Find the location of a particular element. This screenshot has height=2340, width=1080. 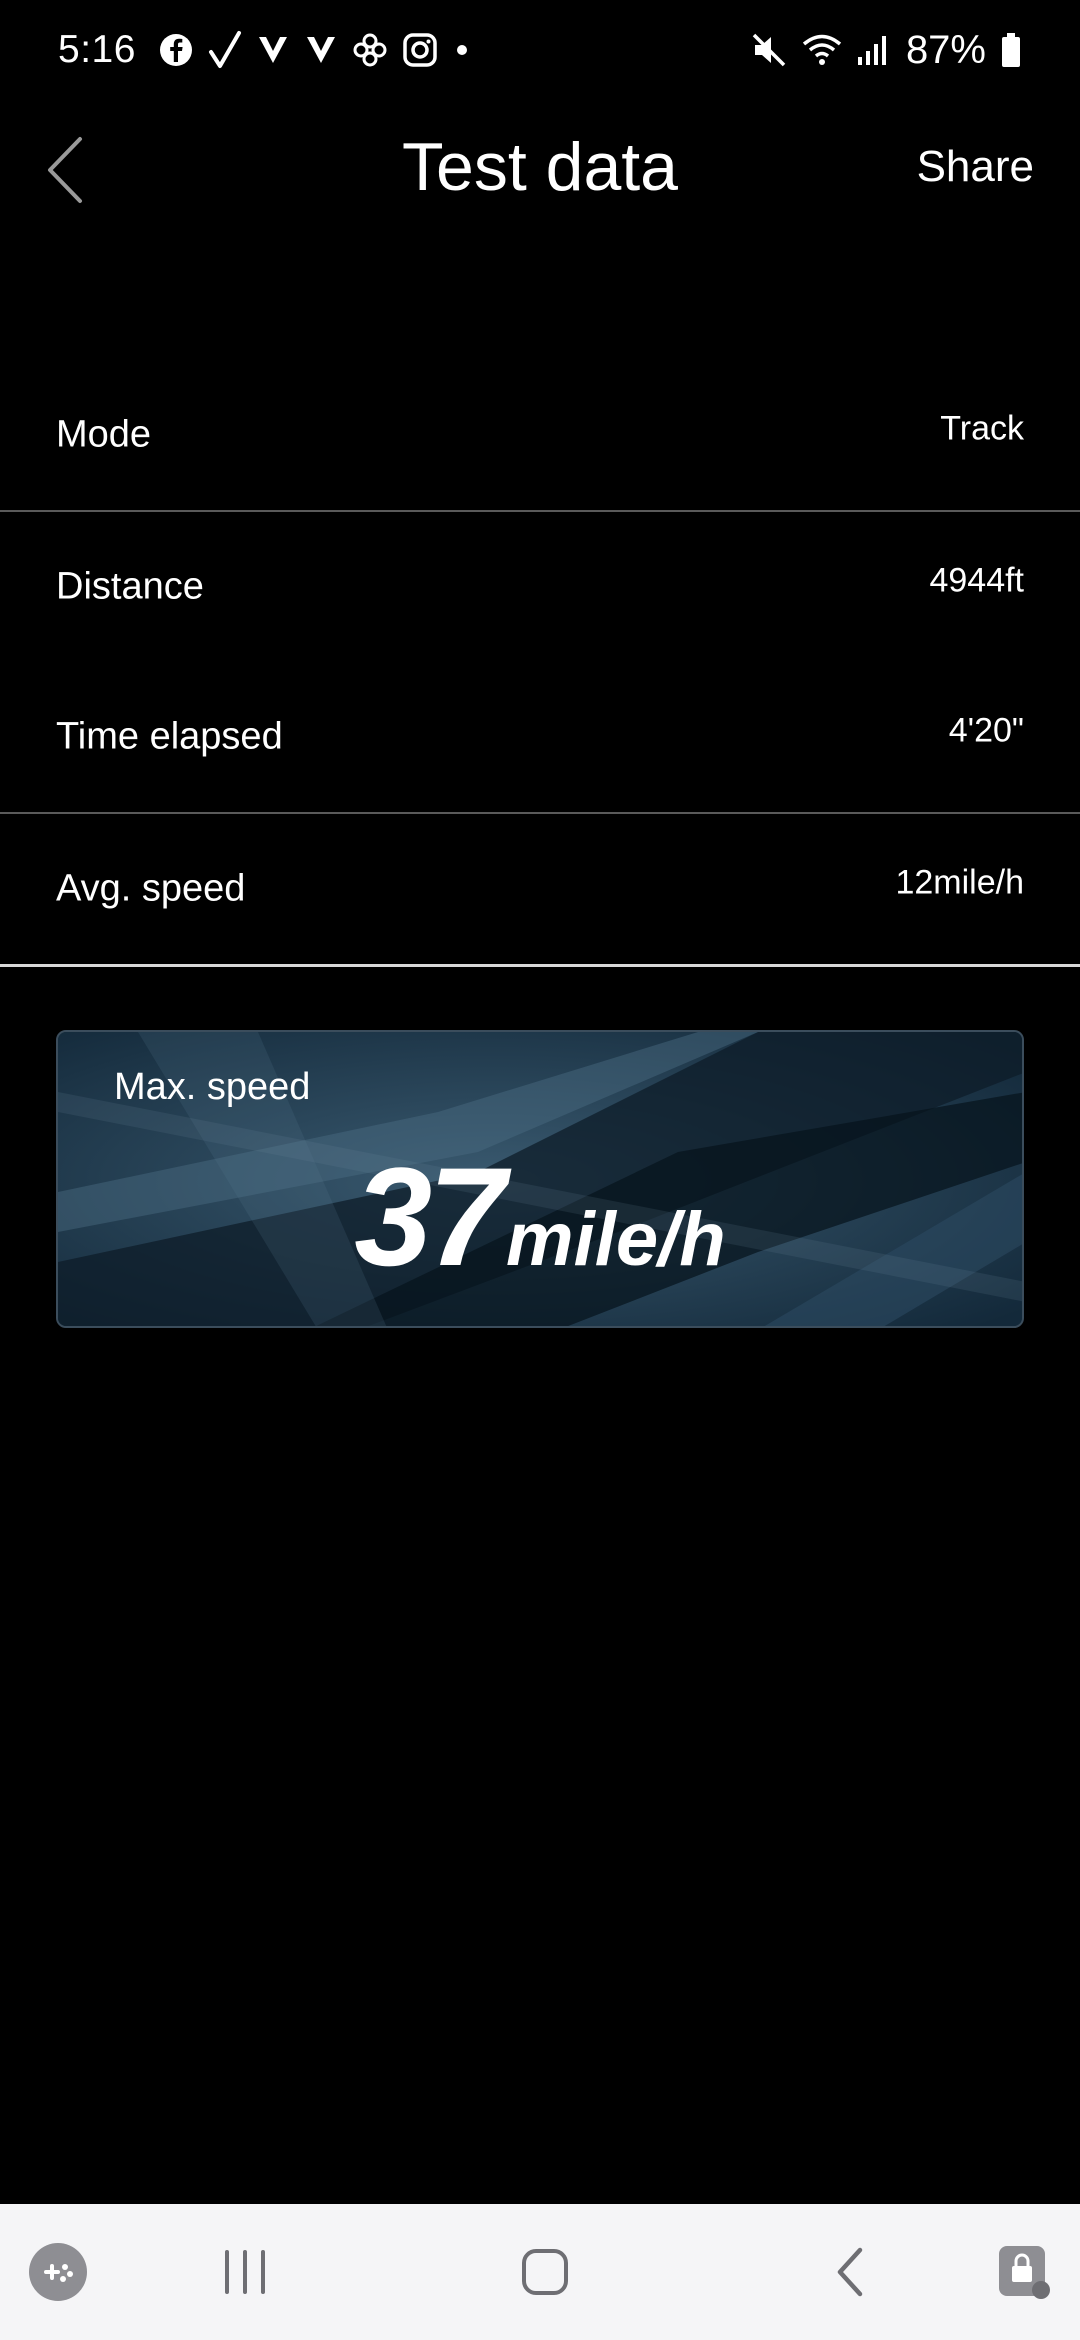

divider is located at coordinates (540, 965).